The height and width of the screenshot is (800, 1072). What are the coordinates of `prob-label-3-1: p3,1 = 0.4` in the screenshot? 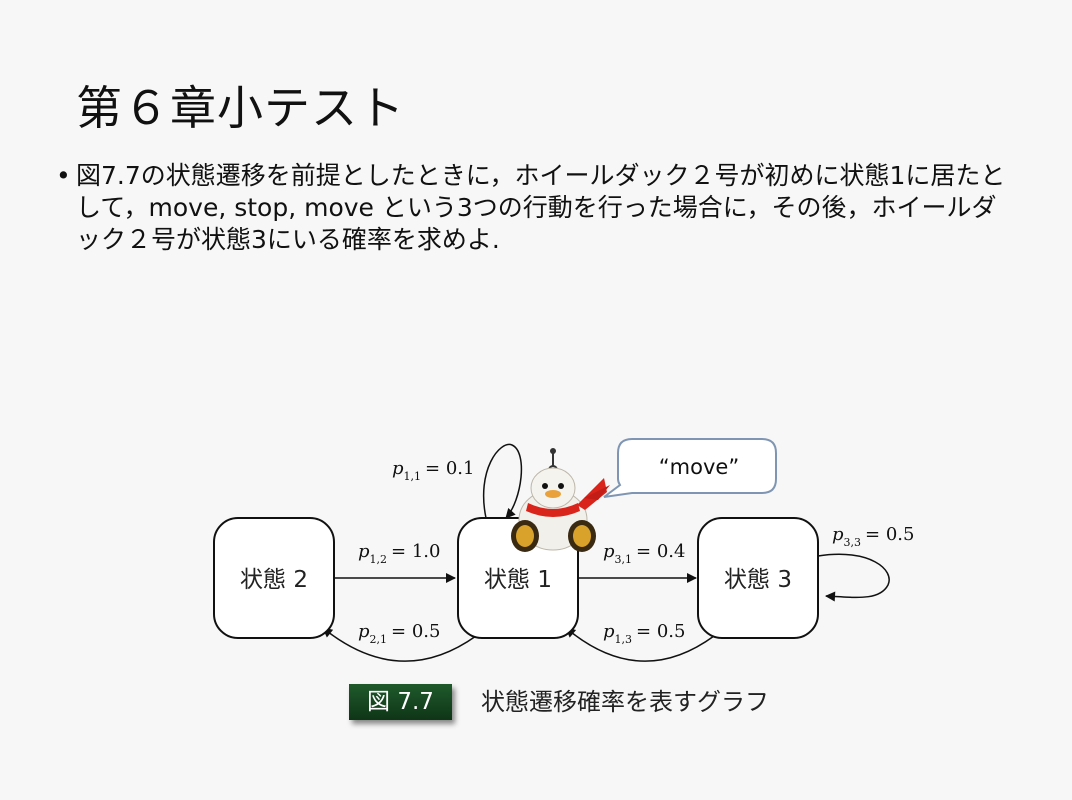 It's located at (644, 553).